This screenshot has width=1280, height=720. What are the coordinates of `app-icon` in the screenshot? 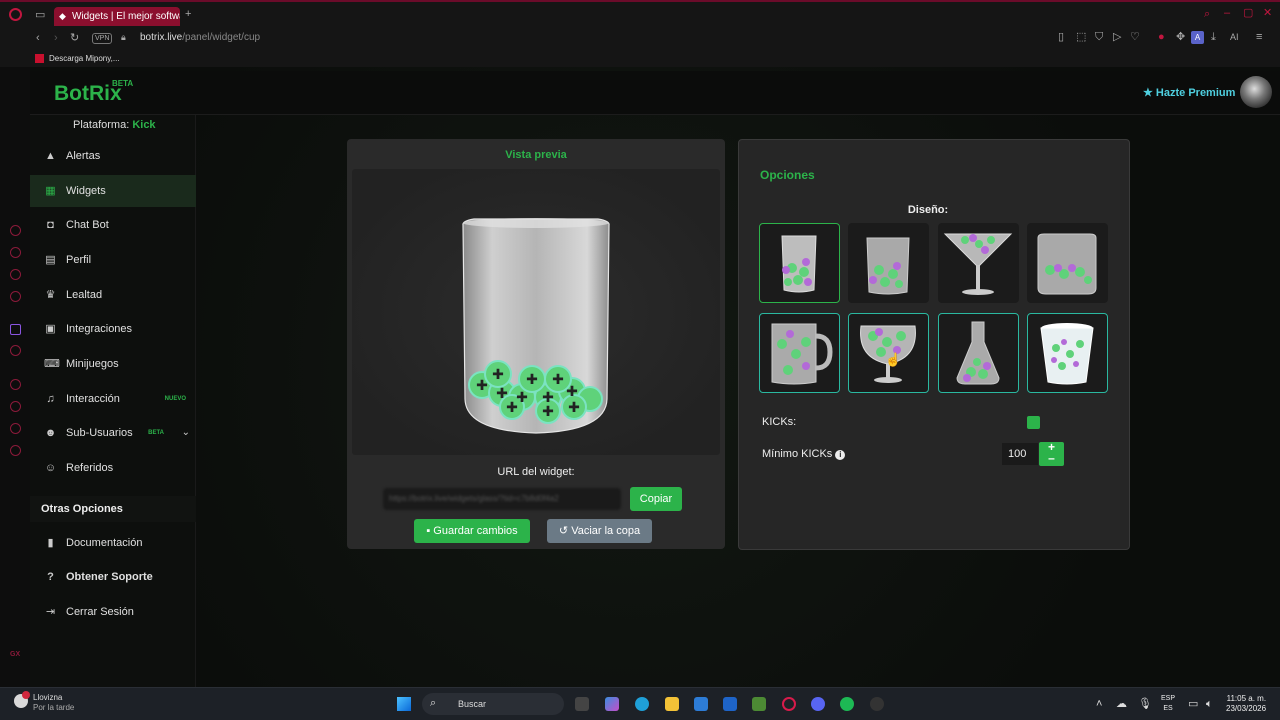 It's located at (877, 704).